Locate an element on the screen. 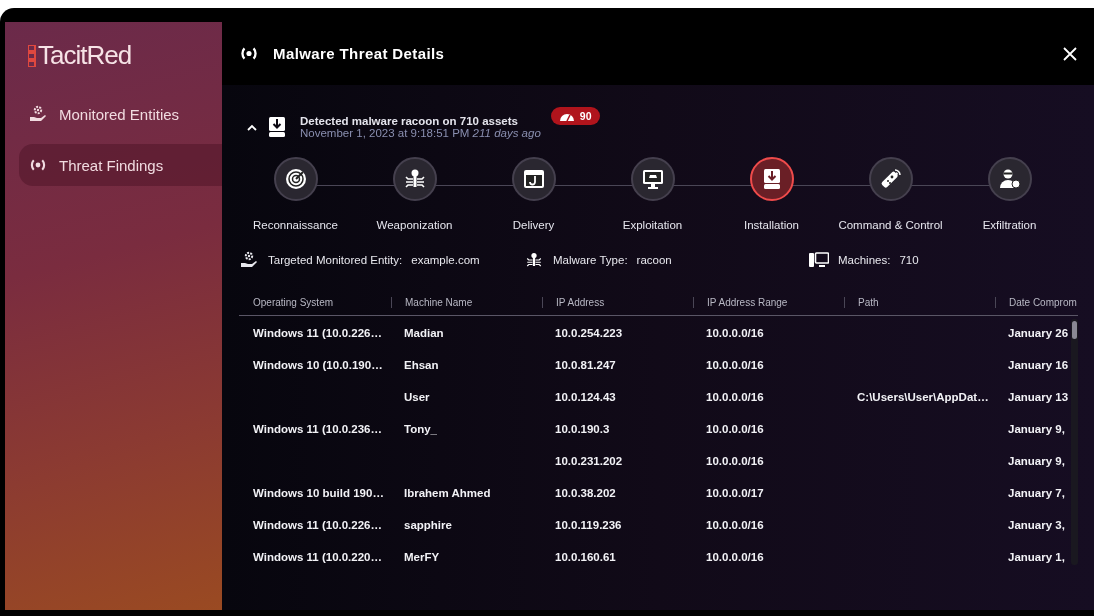 Image resolution: width=1094 pixels, height=616 pixels. thief-icon is located at coordinates (1009, 179).